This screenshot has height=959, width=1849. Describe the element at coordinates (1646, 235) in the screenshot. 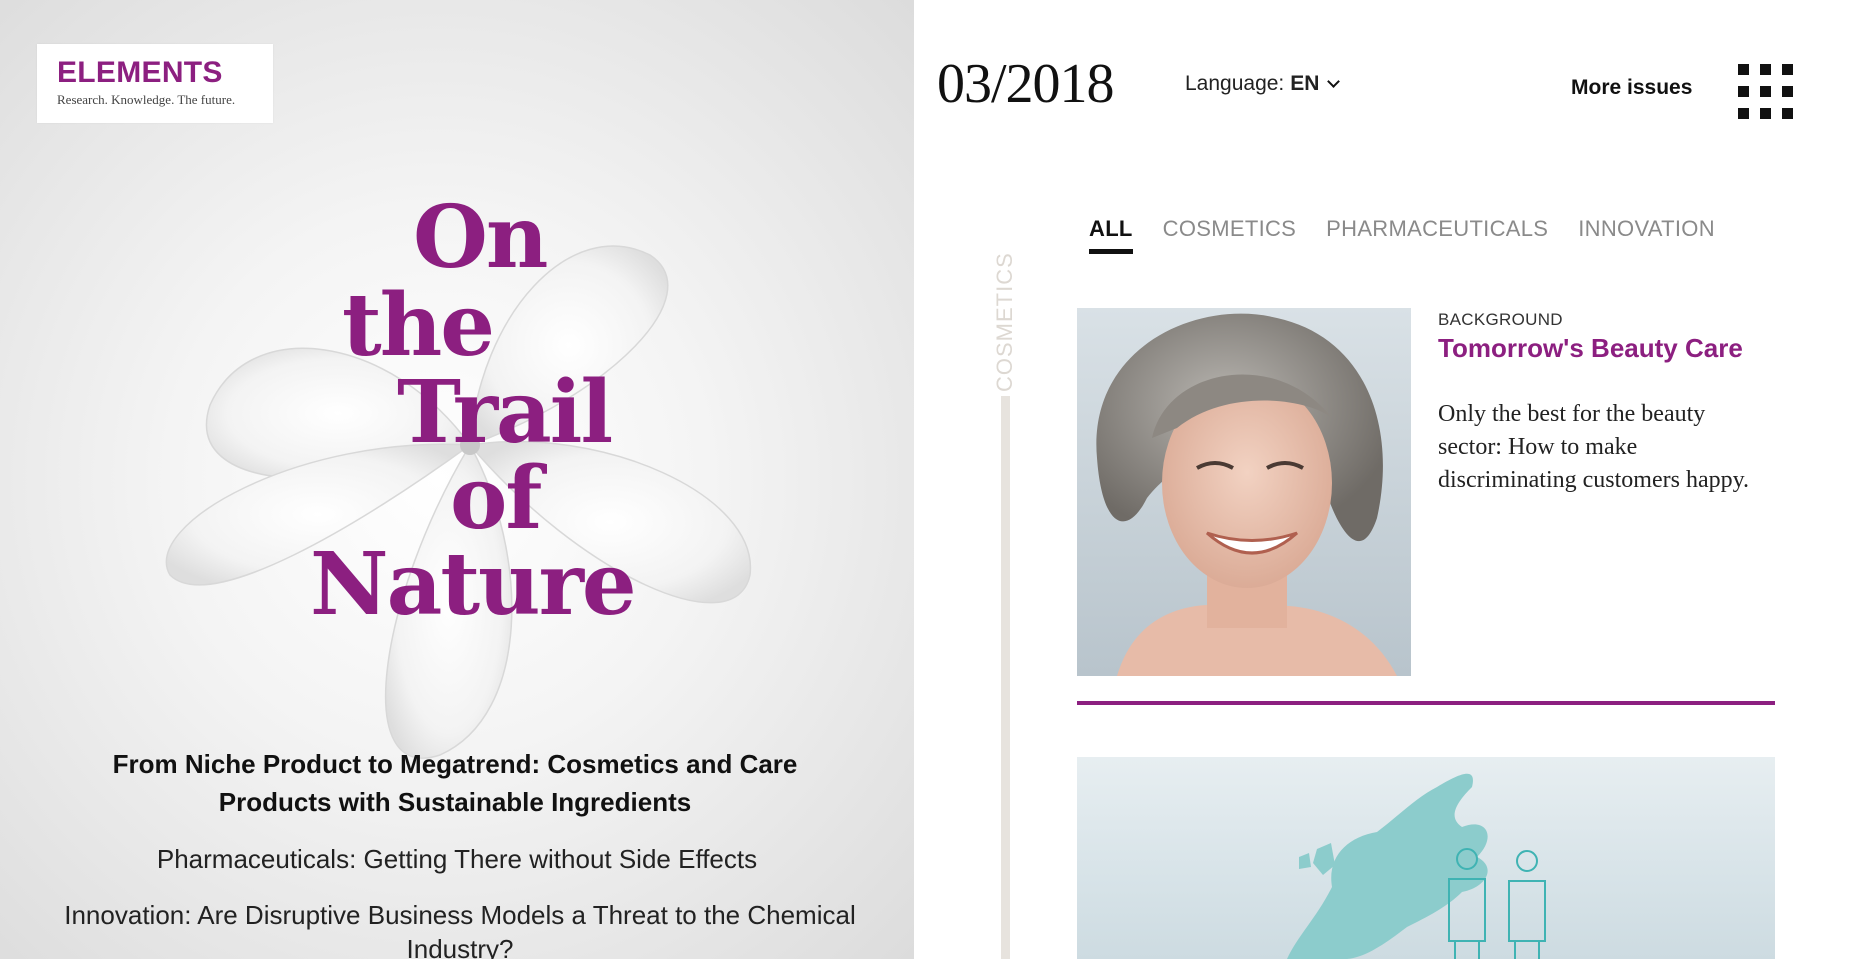

I see `tab-innovation: INNOVATION` at that location.